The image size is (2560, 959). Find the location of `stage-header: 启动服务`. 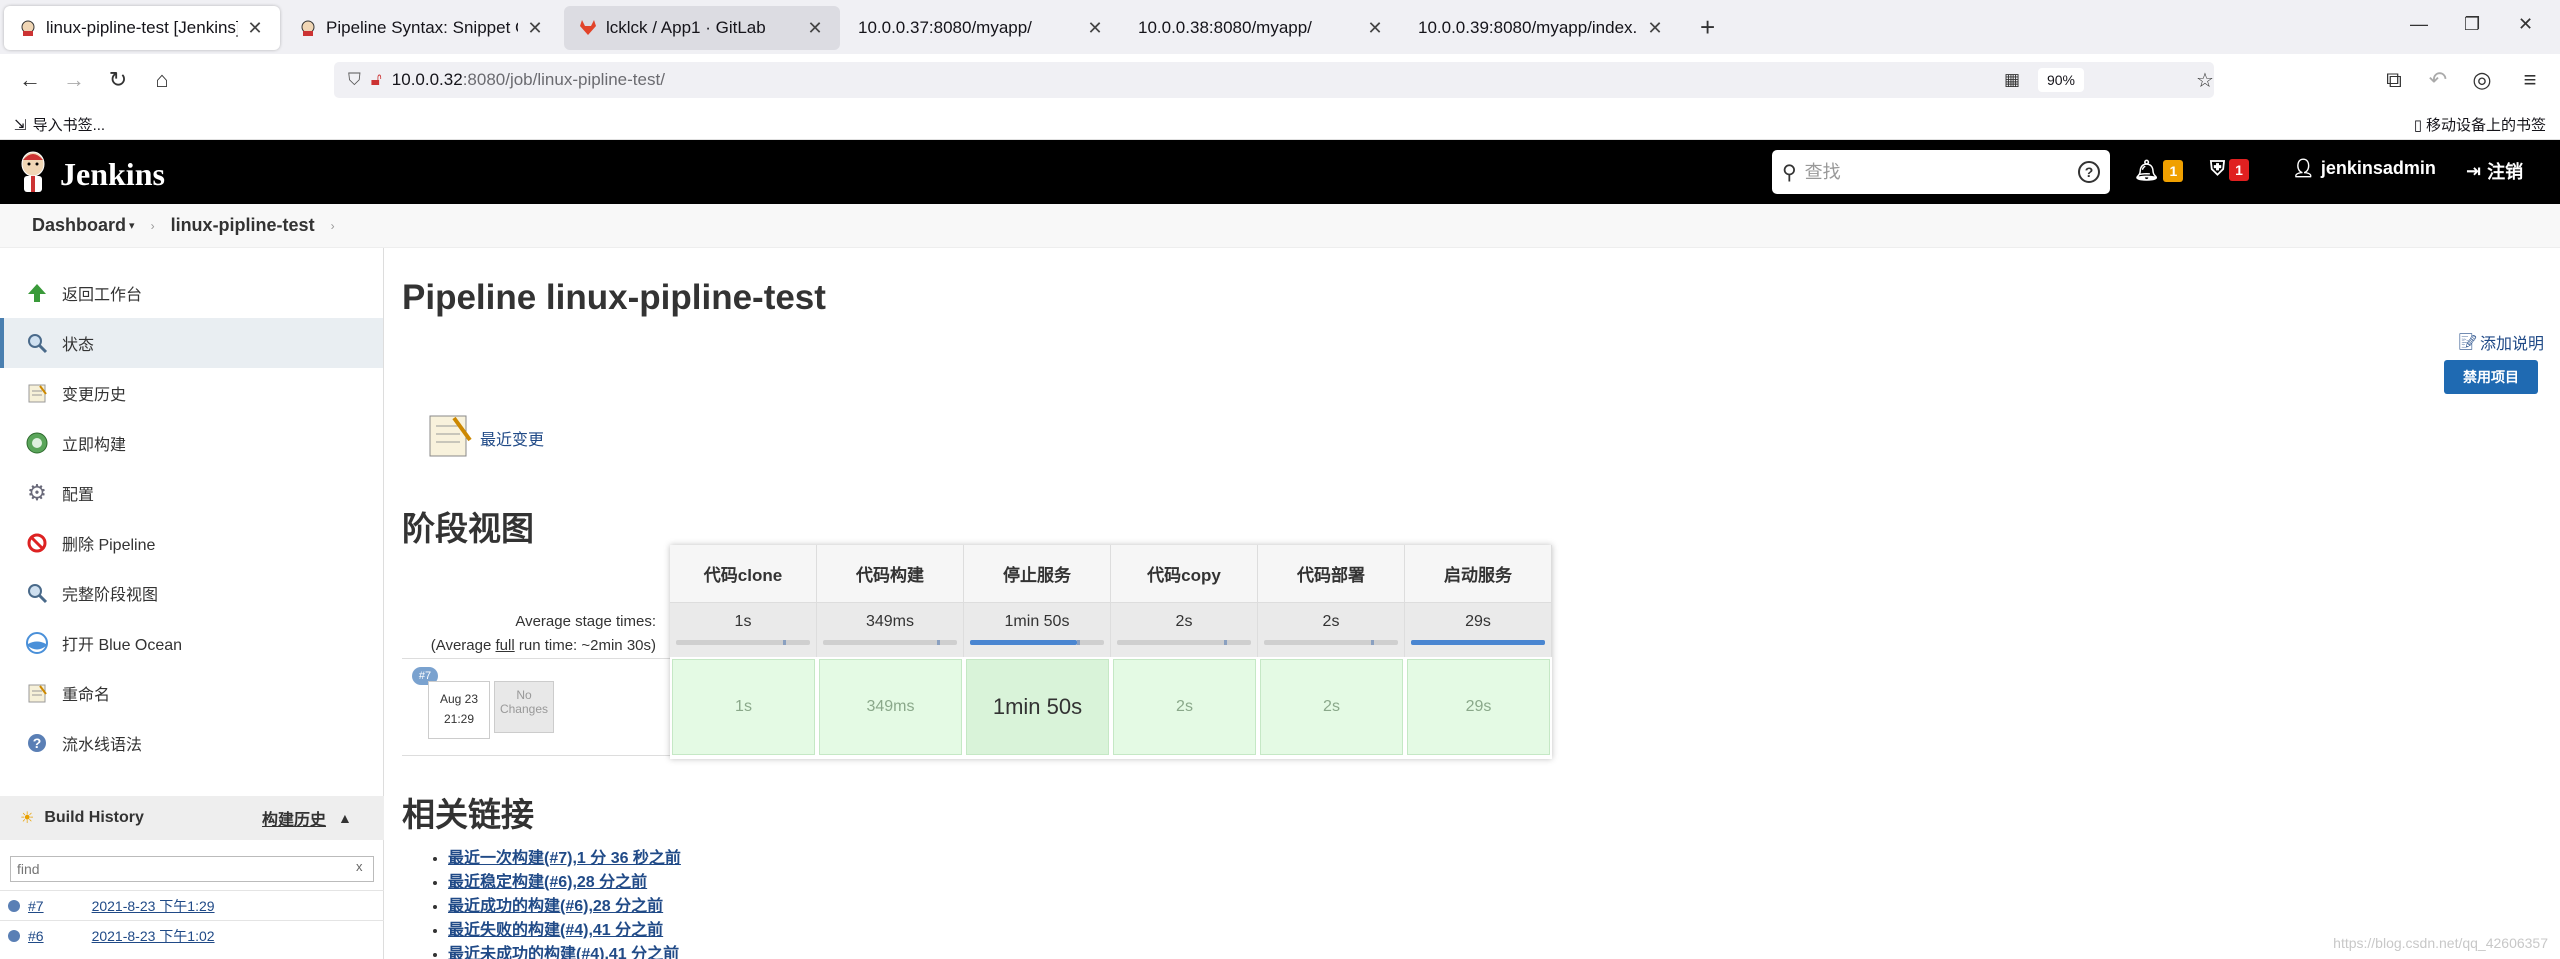

stage-header: 启动服务 is located at coordinates (1478, 574).